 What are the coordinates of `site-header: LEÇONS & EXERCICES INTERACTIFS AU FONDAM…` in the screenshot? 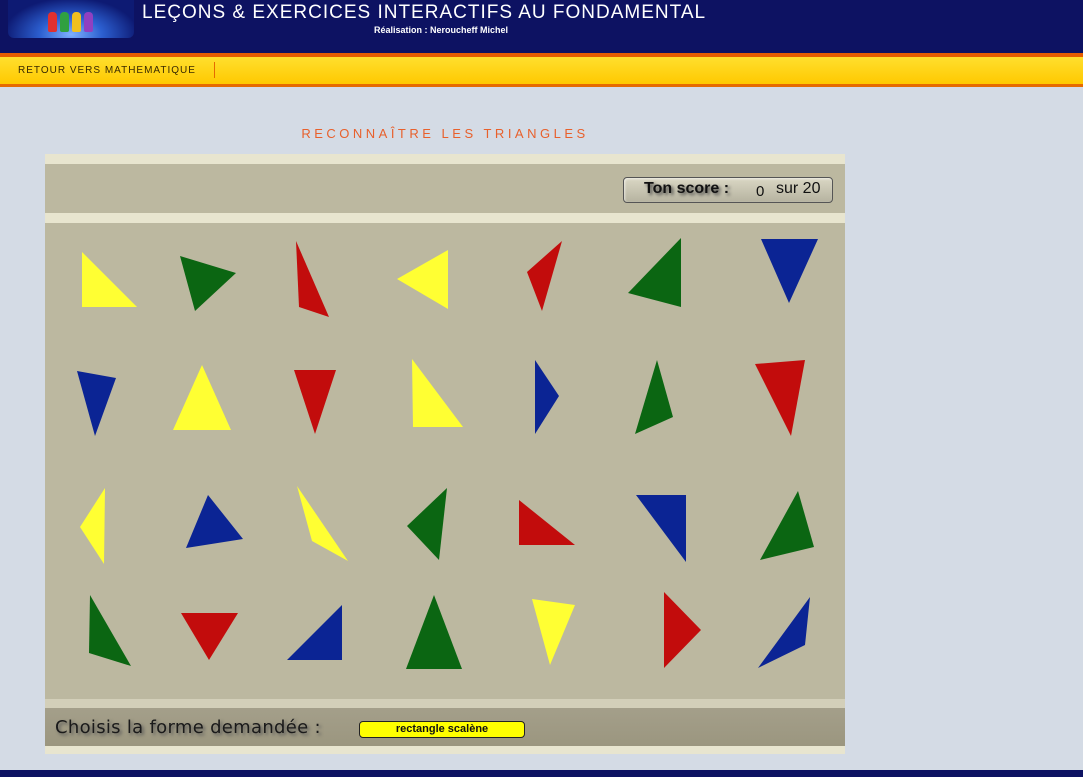 It's located at (541, 26).